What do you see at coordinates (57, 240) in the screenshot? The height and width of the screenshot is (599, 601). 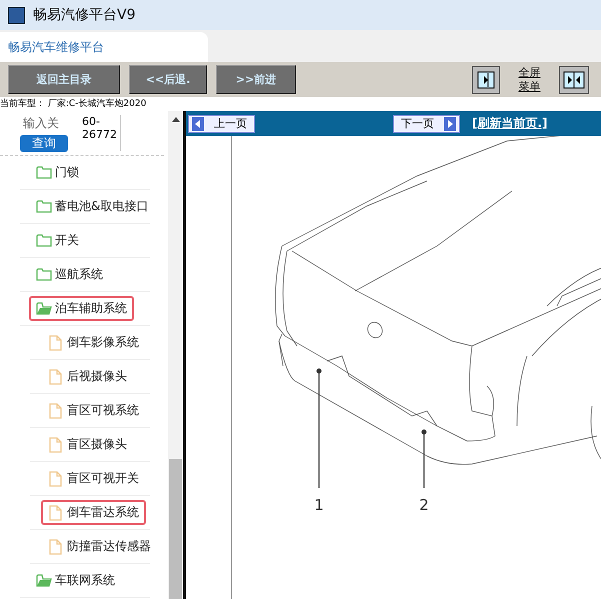 I see `tree-item: 开关` at bounding box center [57, 240].